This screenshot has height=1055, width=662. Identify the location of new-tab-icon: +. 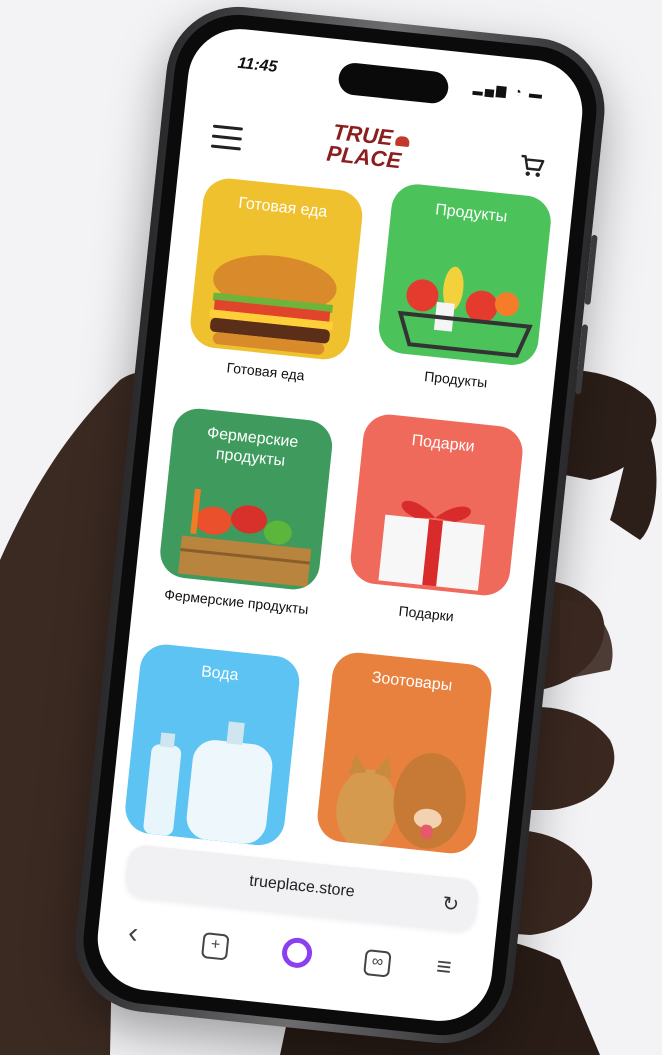
(215, 946).